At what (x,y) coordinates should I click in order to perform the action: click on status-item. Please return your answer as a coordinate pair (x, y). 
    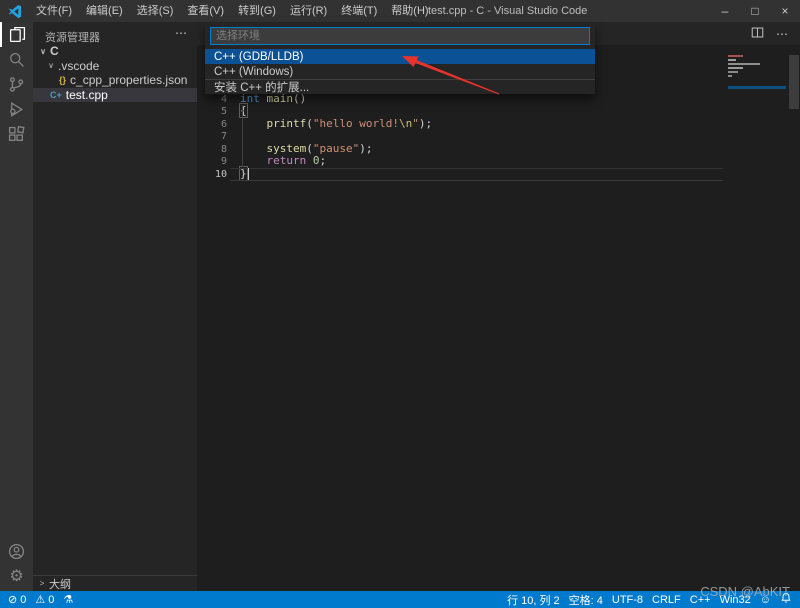
    Looking at the image, I should click on (786, 599).